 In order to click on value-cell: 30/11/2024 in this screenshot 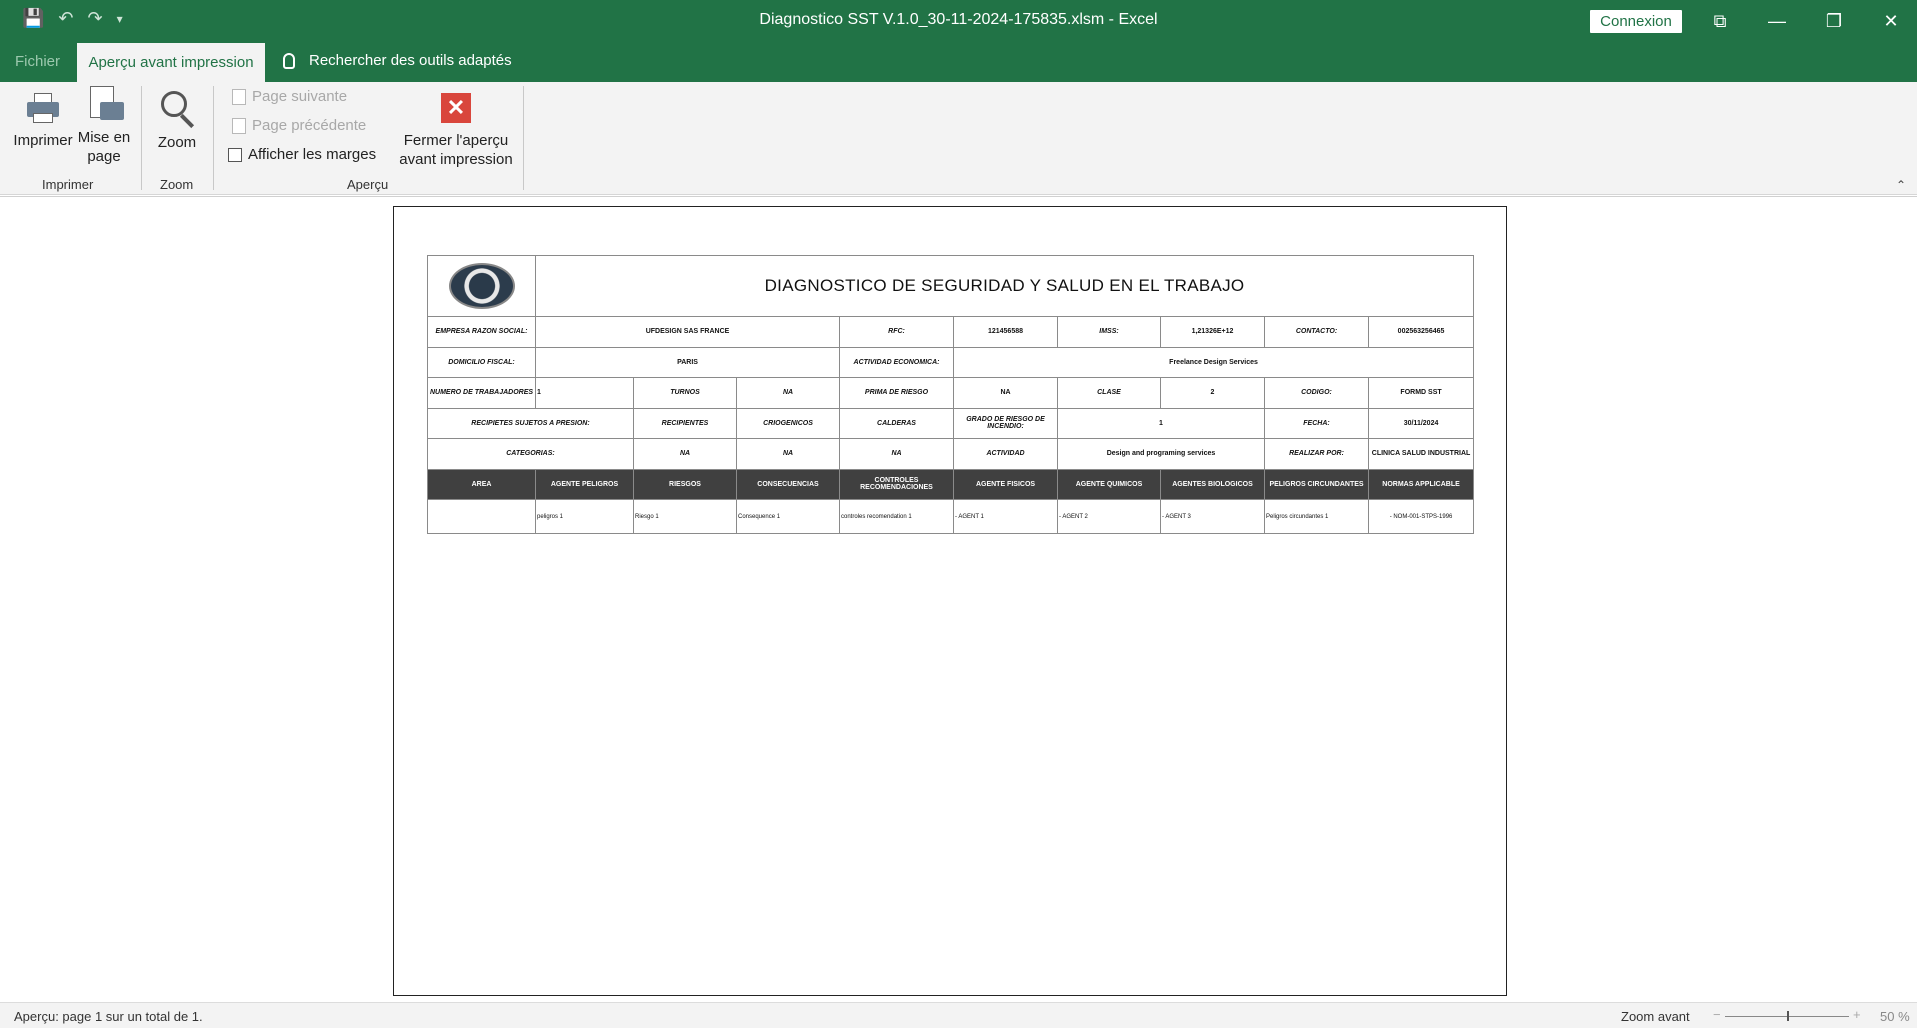, I will do `click(1421, 423)`.